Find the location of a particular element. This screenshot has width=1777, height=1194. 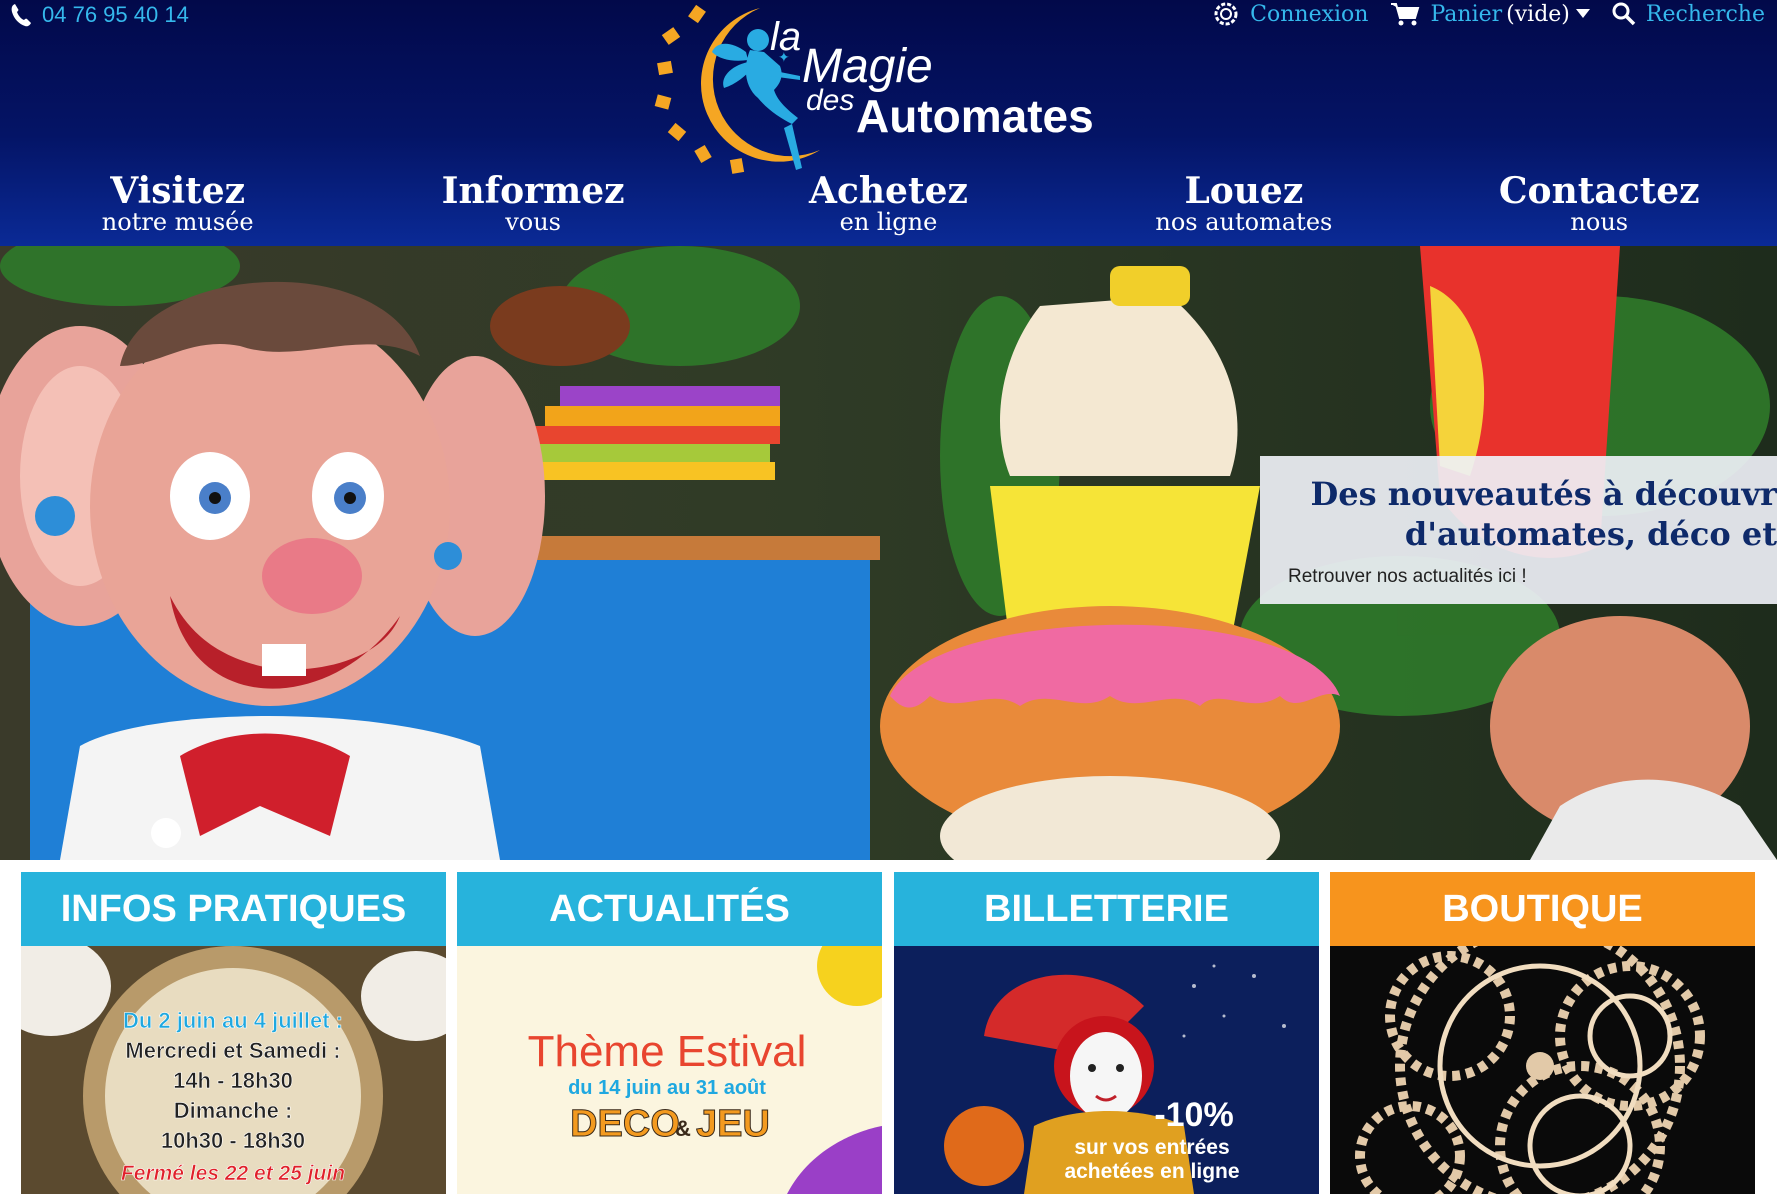

nav-item-visitez: Visitez notre musée is located at coordinates (177, 209).